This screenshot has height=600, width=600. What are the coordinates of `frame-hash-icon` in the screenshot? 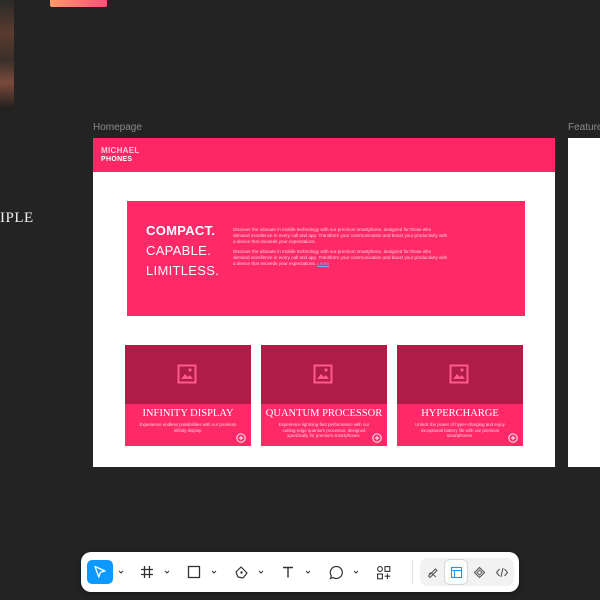 It's located at (147, 572).